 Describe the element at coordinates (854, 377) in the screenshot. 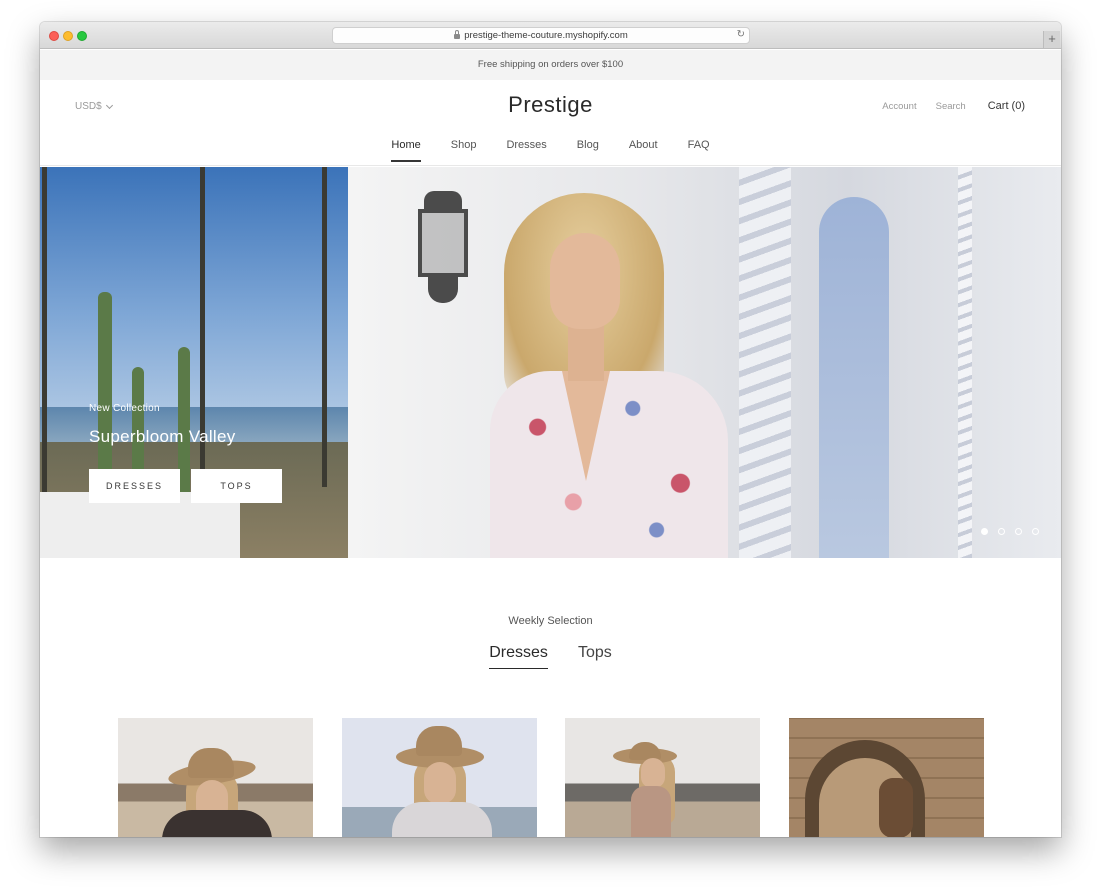

I see `hero-image-window-arch` at that location.